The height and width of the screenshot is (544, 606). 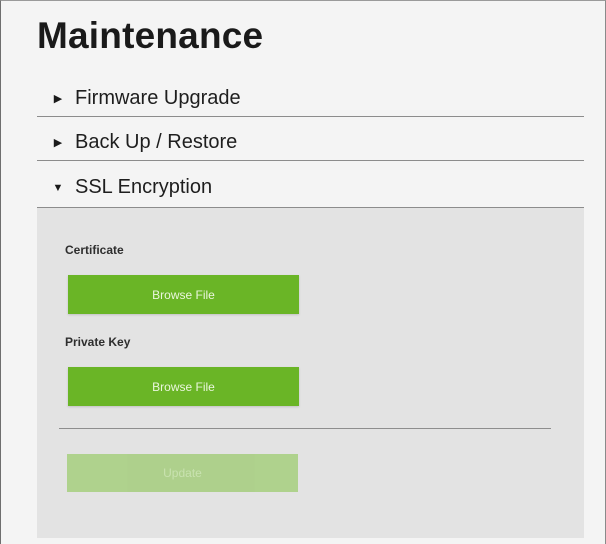 What do you see at coordinates (156, 142) in the screenshot?
I see `section-label: Back Up / Restore` at bounding box center [156, 142].